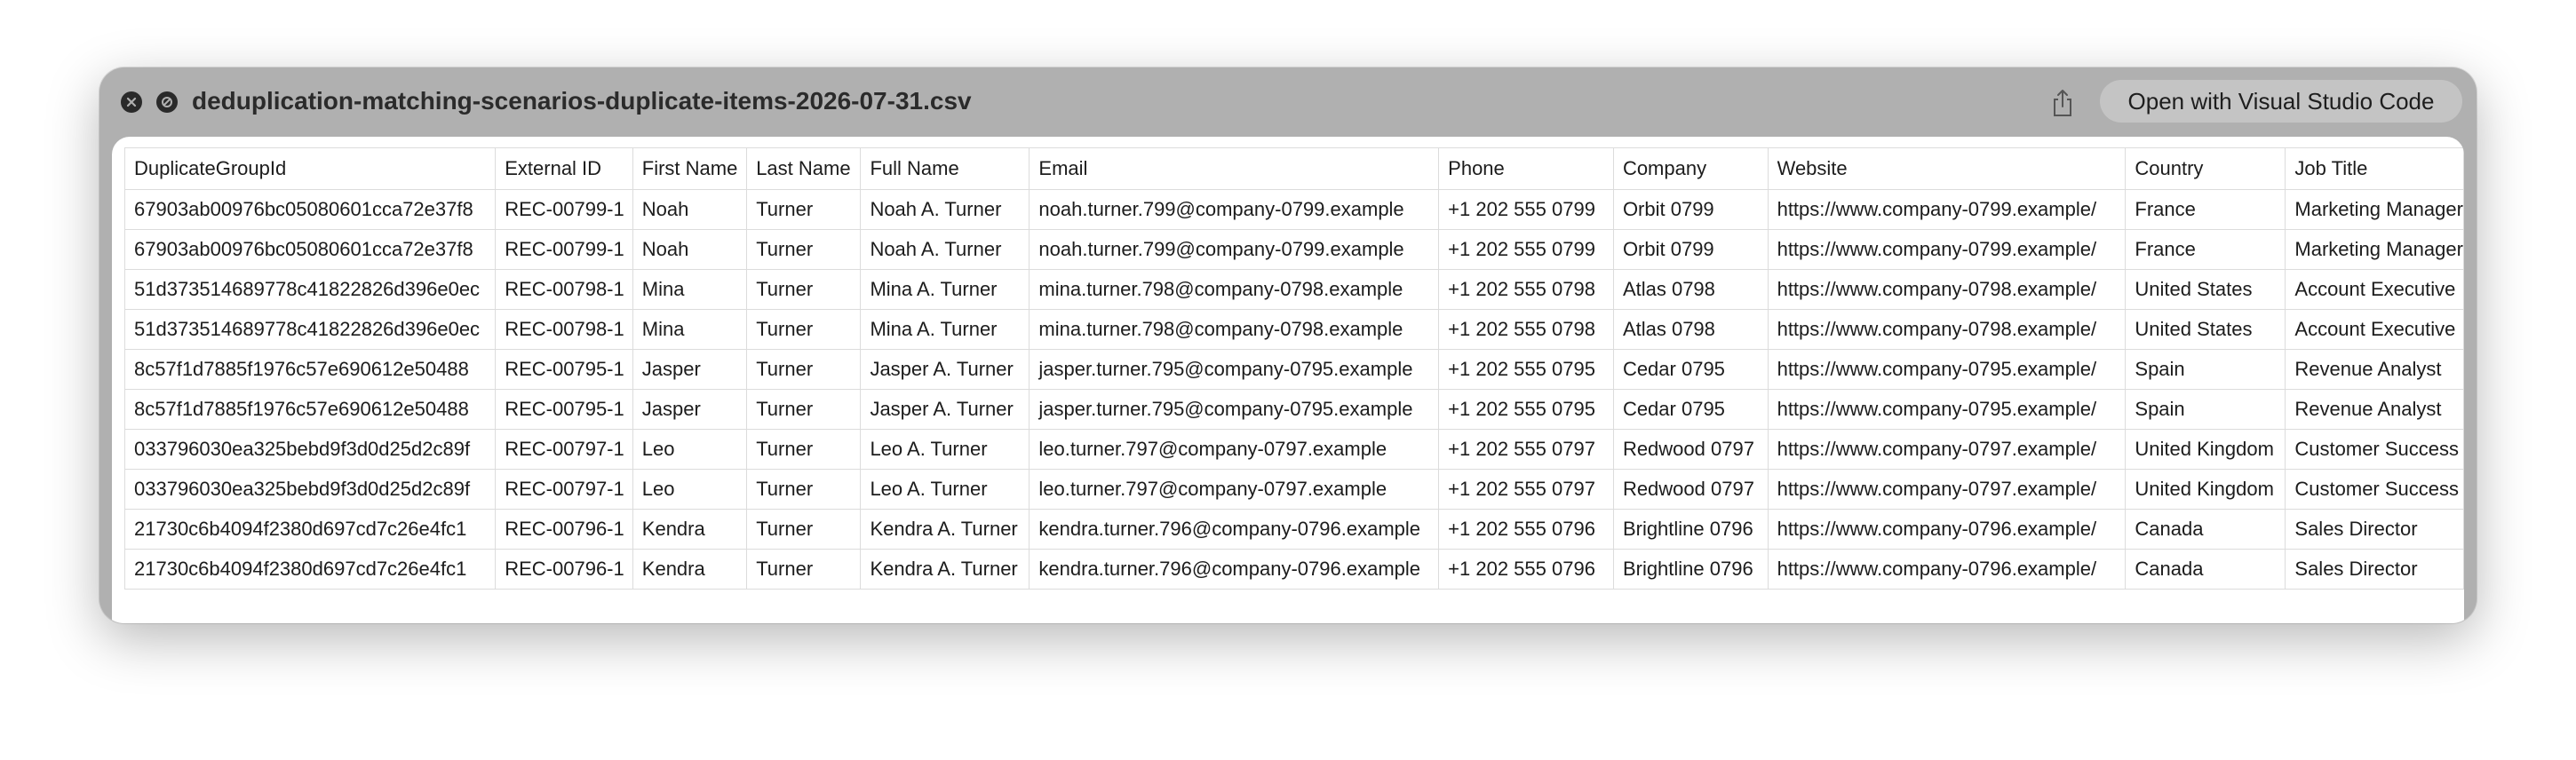 The image size is (2576, 760). I want to click on table-cell: Sales Director, so click(2374, 569).